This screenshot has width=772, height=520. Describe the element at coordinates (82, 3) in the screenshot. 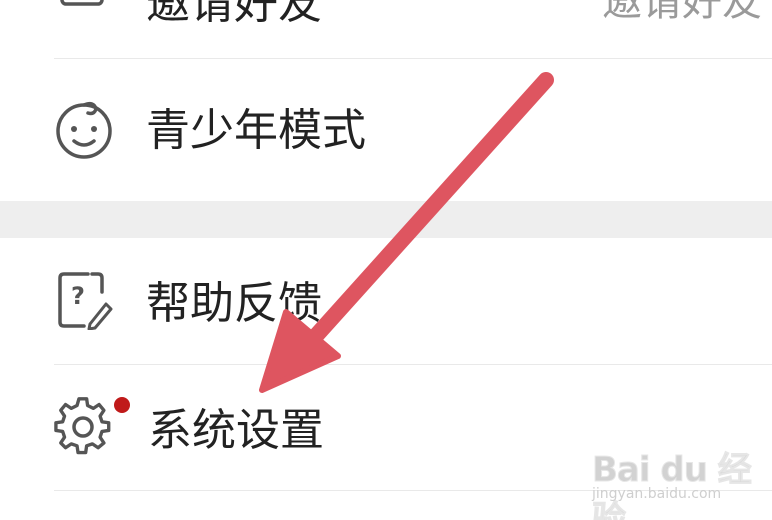

I see `invite-envelope-icon` at that location.